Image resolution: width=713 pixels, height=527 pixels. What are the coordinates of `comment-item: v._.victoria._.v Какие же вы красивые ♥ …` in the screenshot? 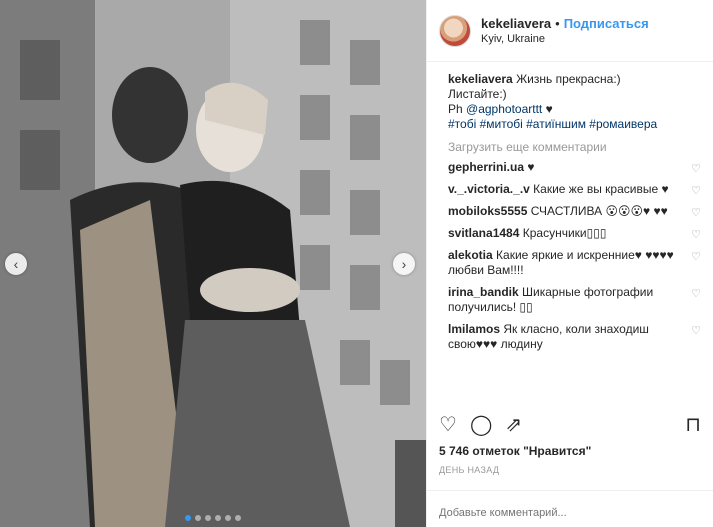 It's located at (574, 189).